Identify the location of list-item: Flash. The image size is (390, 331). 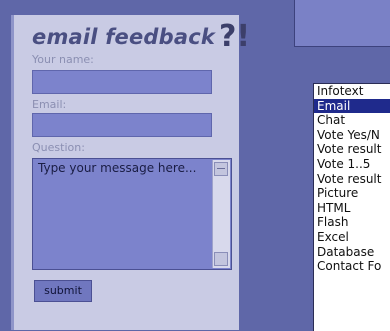
(352, 222).